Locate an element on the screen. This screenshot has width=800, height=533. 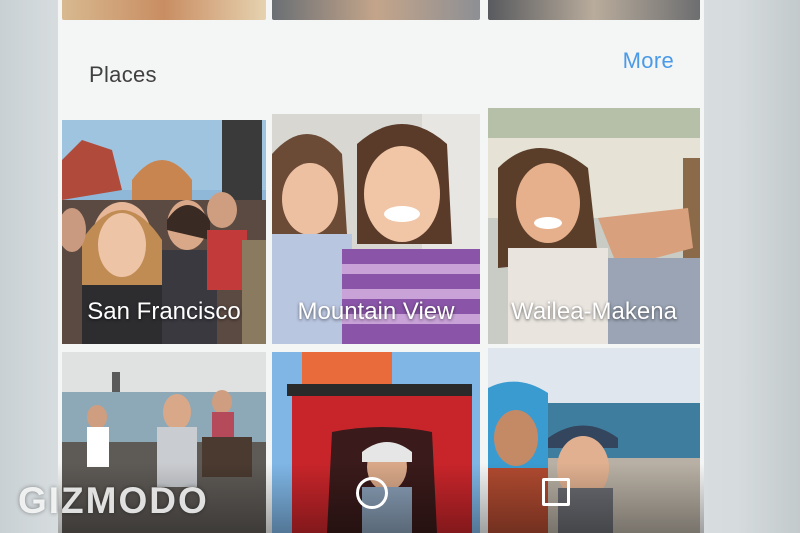
place-label: Mountain View is located at coordinates (376, 311).